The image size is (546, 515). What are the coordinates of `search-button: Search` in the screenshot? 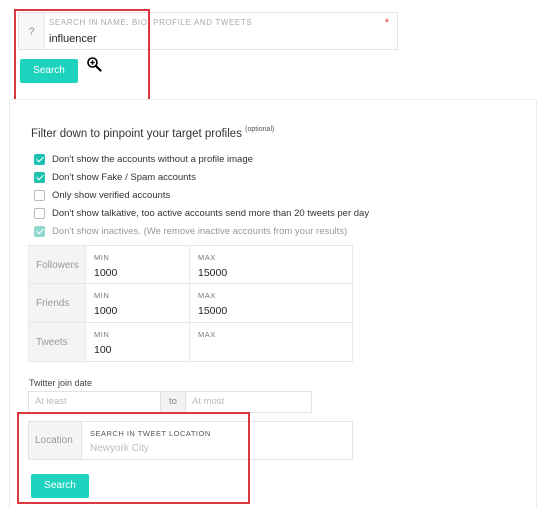 It's located at (49, 71).